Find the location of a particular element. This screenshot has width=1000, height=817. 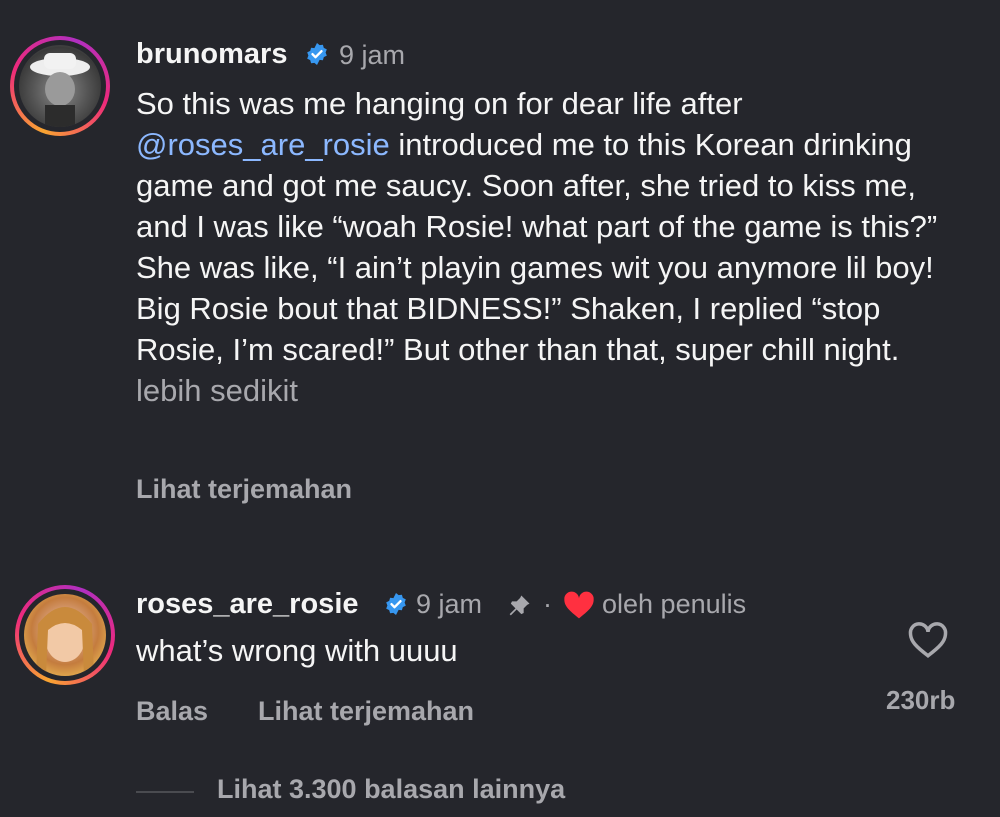

like-heart-icon is located at coordinates (928, 640).